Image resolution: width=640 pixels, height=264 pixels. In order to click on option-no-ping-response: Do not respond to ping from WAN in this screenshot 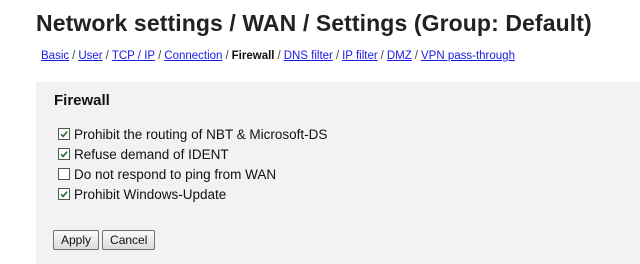, I will do `click(192, 174)`.